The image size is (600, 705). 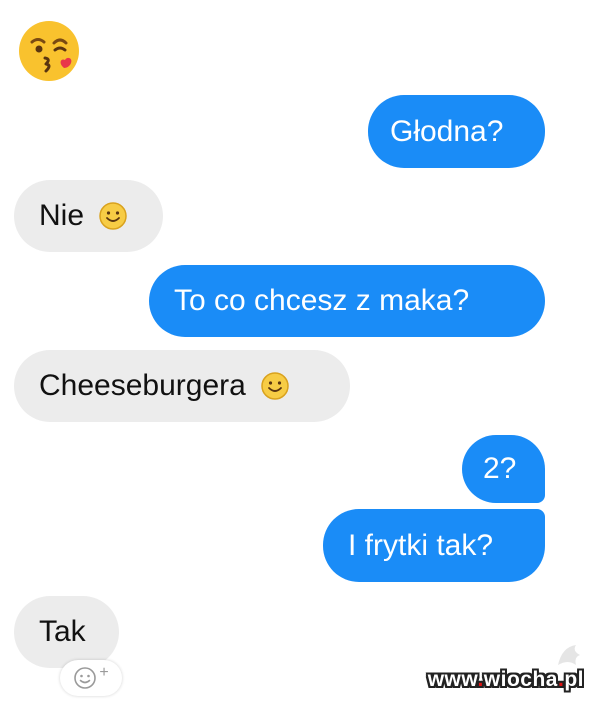 What do you see at coordinates (104, 672) in the screenshot?
I see `plus-sign: +` at bounding box center [104, 672].